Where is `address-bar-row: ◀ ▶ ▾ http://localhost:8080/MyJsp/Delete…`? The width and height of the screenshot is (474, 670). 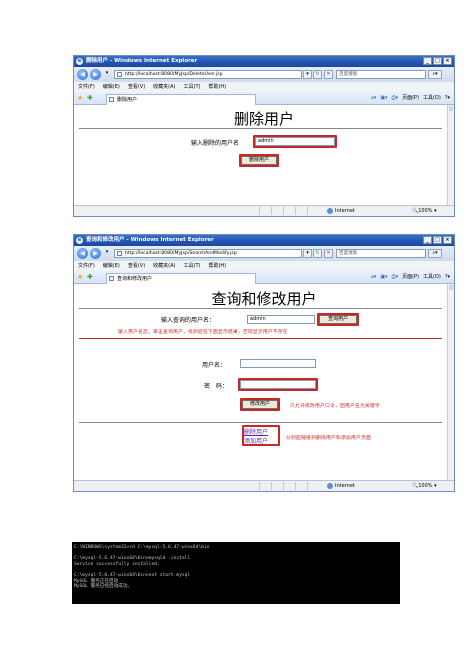 address-bar-row: ◀ ▶ ▾ http://localhost:8080/MyJsp/Delete… is located at coordinates (264, 74).